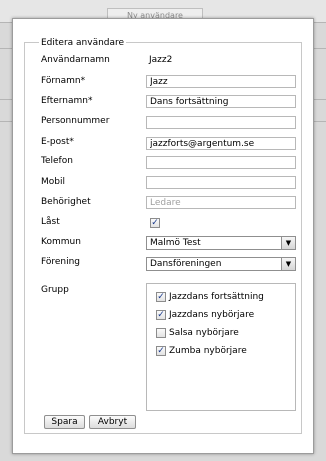 Image resolution: width=326 pixels, height=461 pixels. What do you see at coordinates (208, 351) in the screenshot?
I see `grupp-item-label: Zumba nybörjare` at bounding box center [208, 351].